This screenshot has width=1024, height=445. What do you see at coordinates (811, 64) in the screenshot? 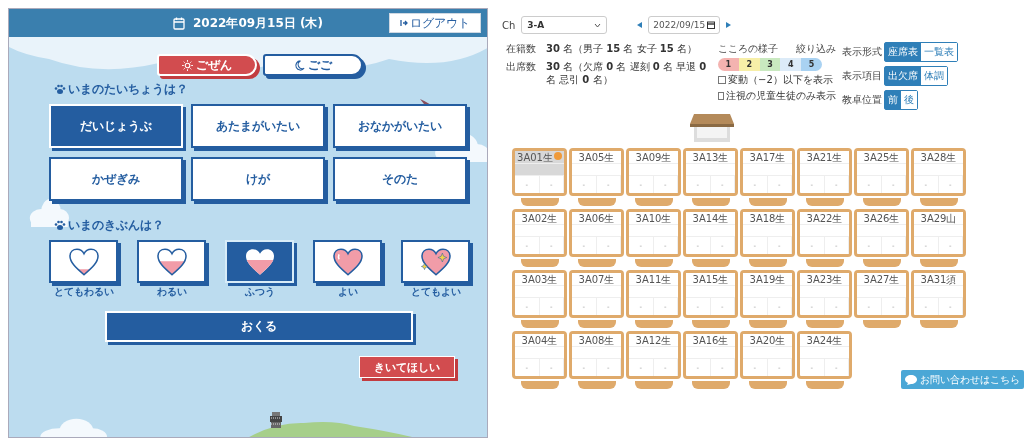
I see `mood-level-chip: 5` at bounding box center [811, 64].